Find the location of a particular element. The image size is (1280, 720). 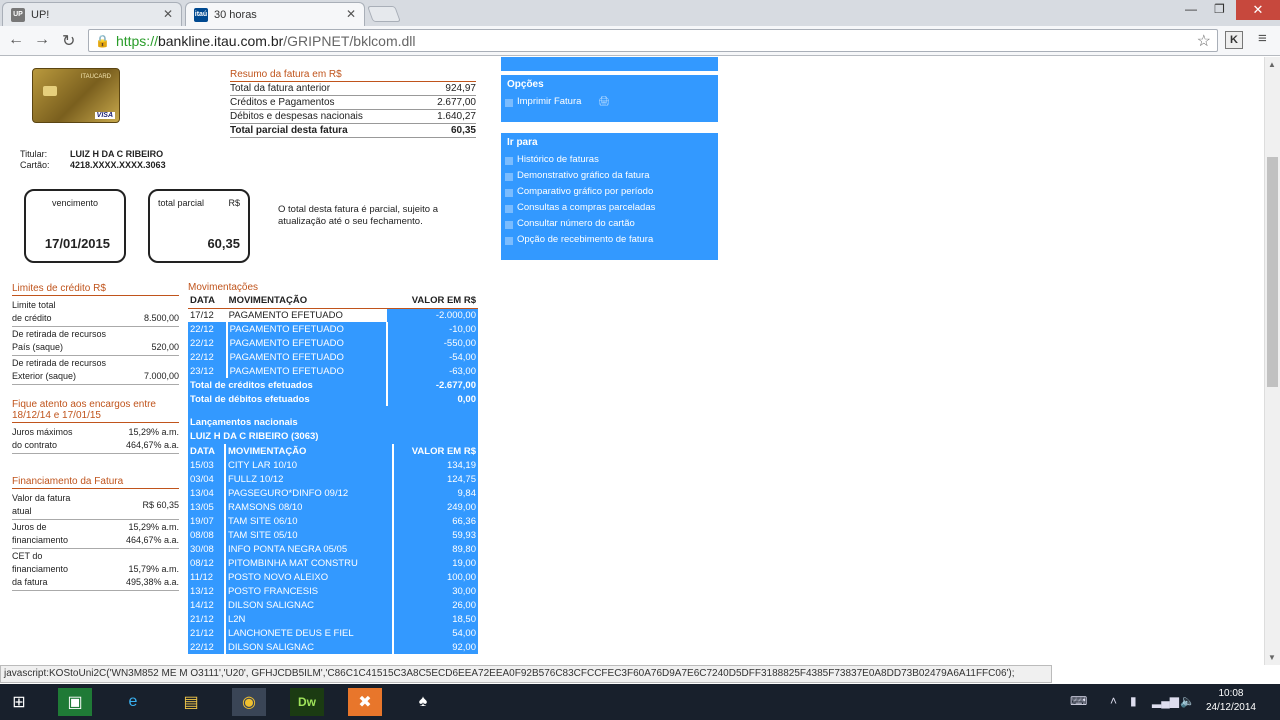

table-row: 21/12 LANCHONETE DEUS E FIEL 54,00 is located at coordinates (333, 633).